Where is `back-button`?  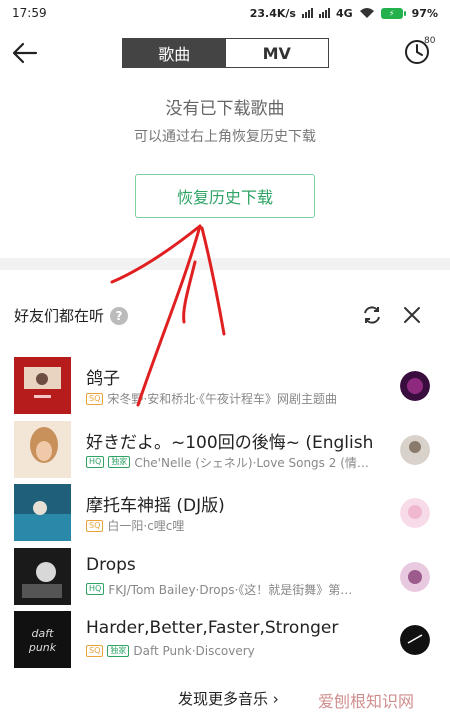 back-button is located at coordinates (25, 53).